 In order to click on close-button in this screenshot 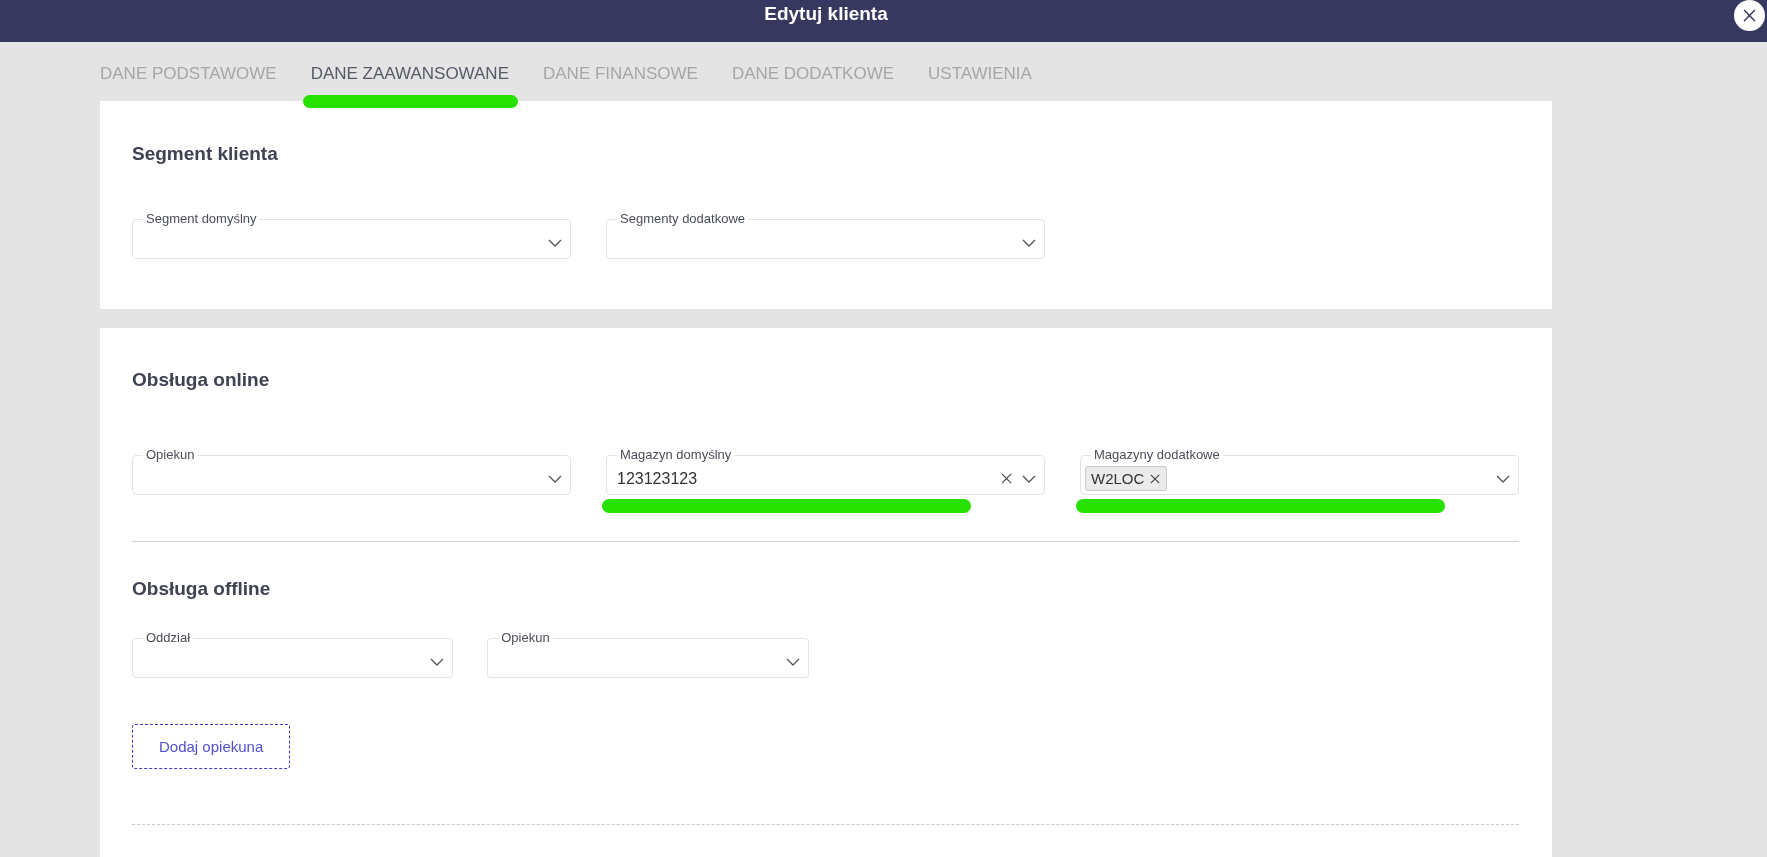, I will do `click(1749, 15)`.